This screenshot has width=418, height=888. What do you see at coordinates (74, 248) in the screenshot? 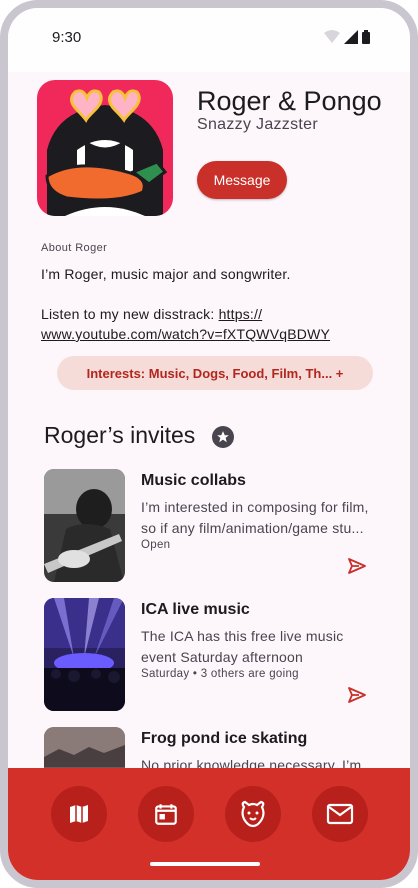
I see `about-label: About Roger` at bounding box center [74, 248].